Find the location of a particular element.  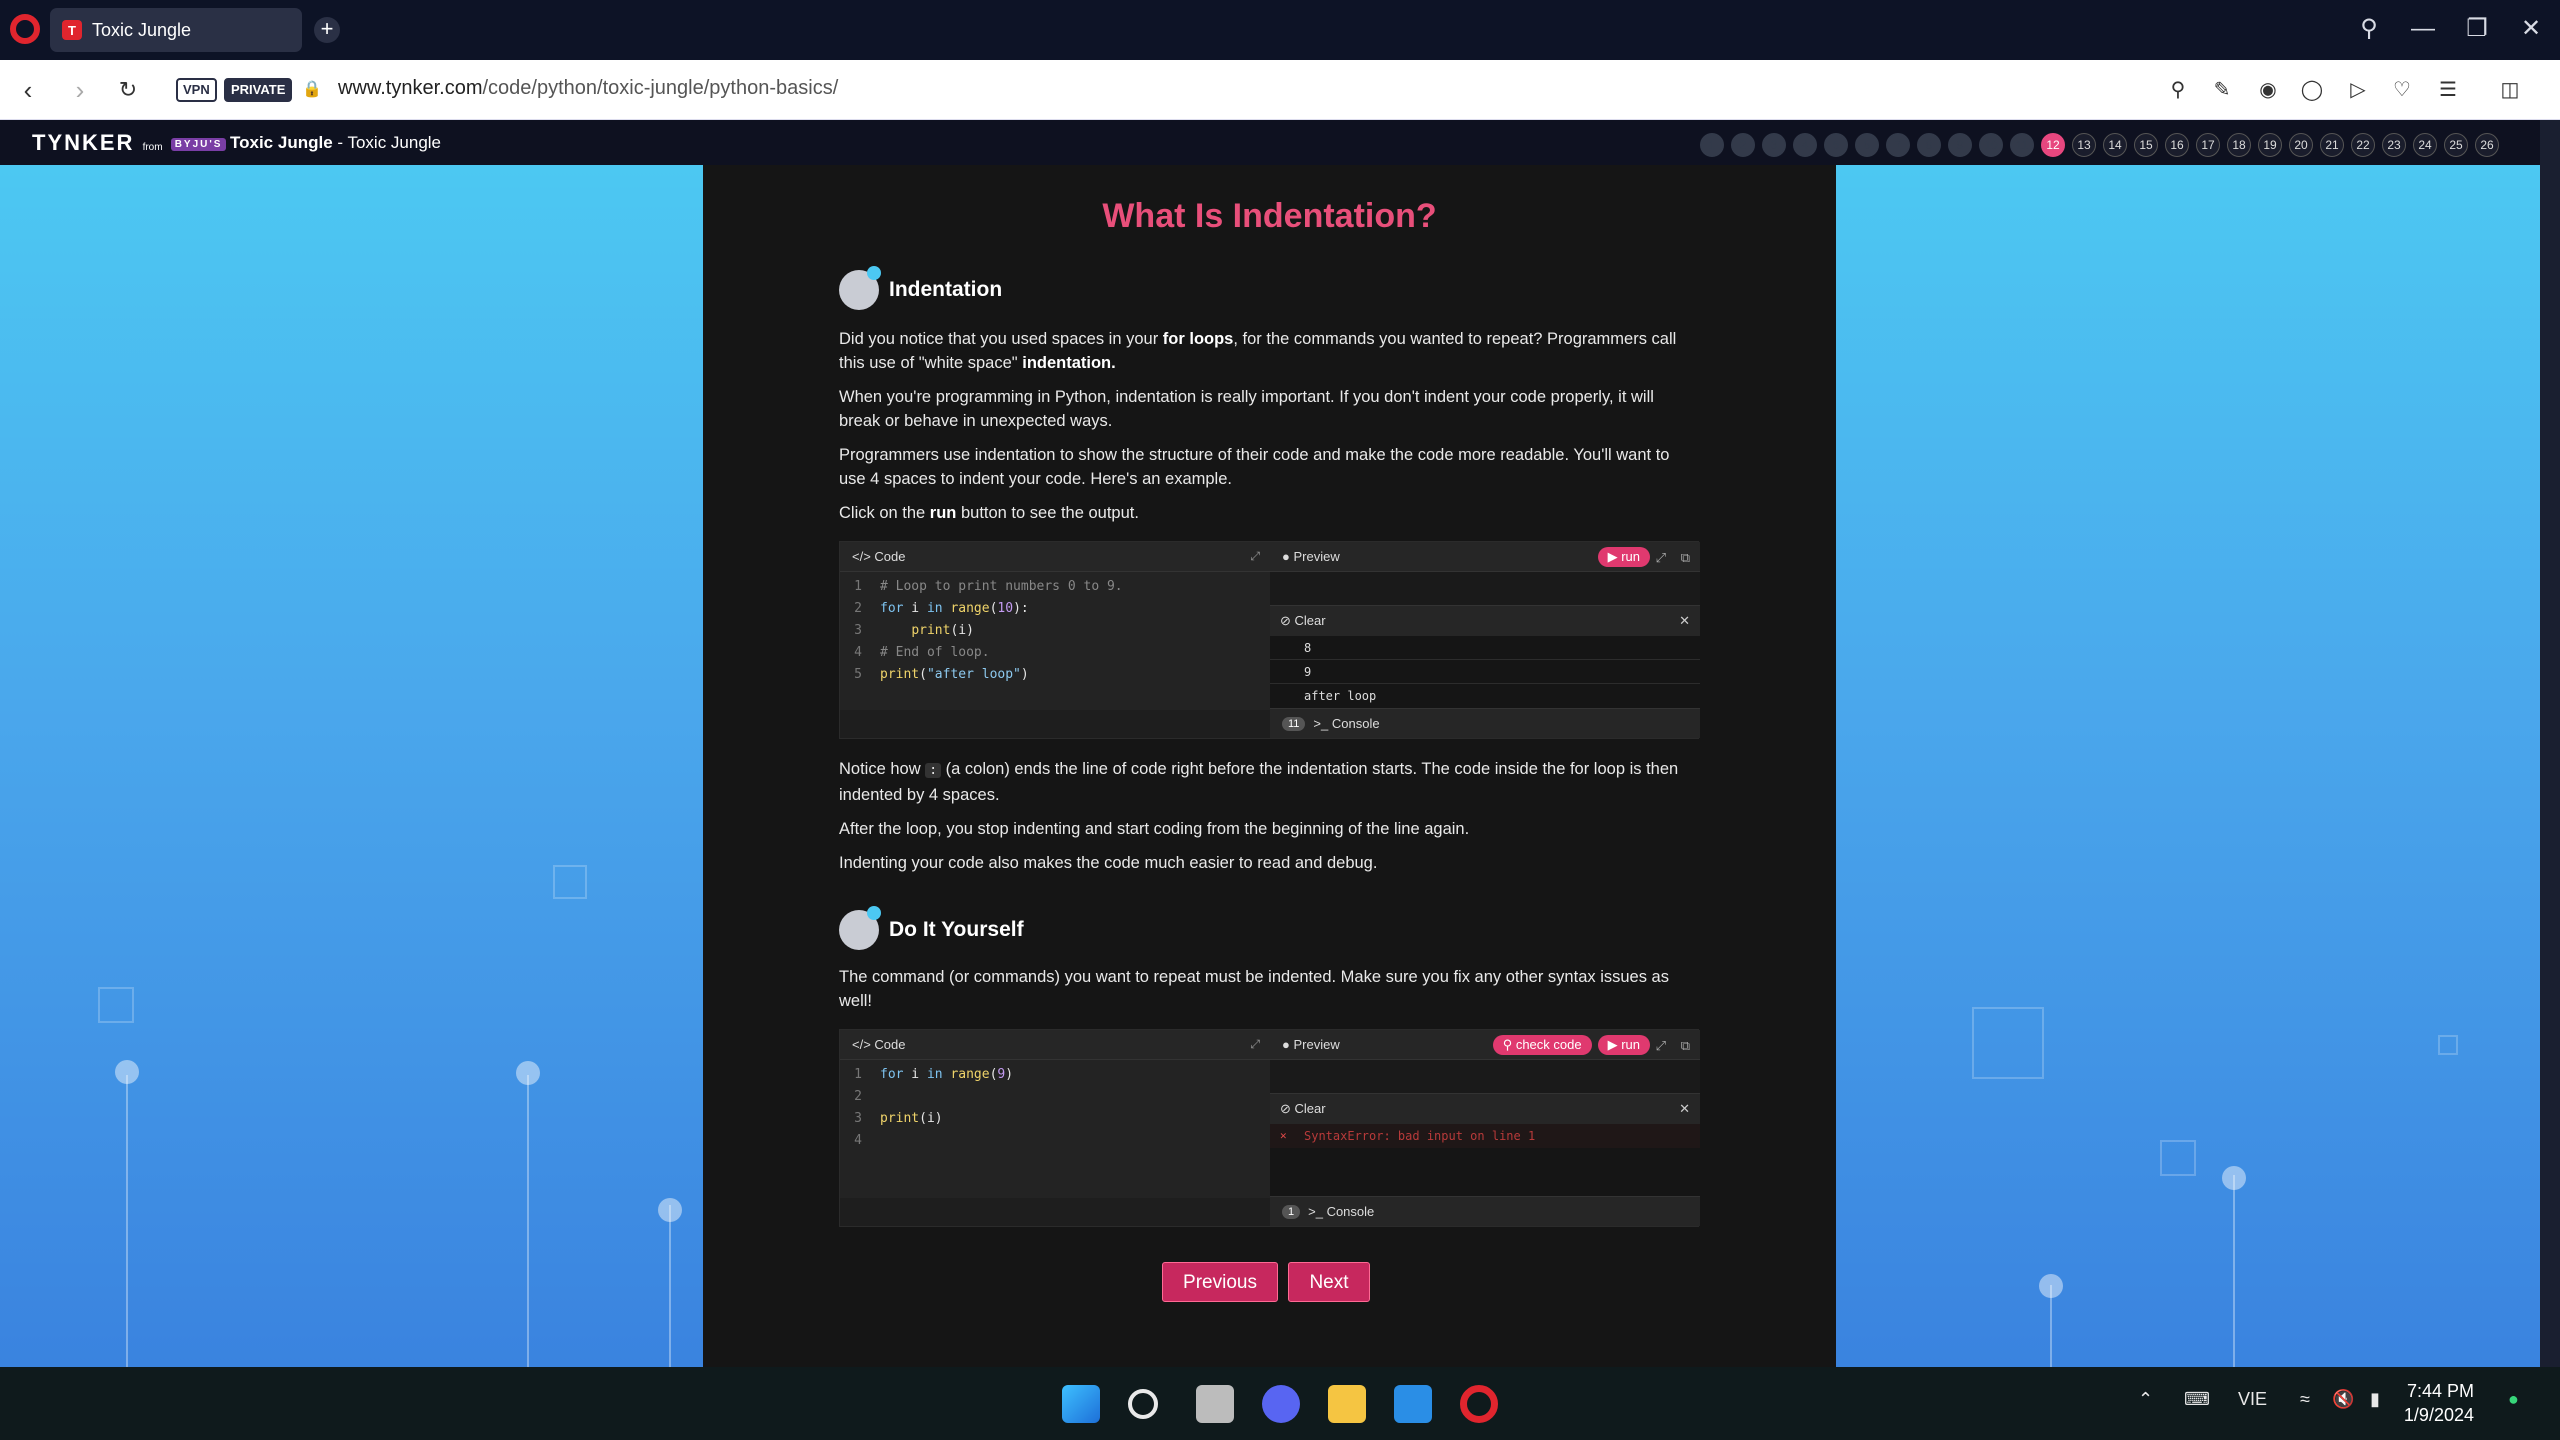

step-24: 24 is located at coordinates (2425, 145).